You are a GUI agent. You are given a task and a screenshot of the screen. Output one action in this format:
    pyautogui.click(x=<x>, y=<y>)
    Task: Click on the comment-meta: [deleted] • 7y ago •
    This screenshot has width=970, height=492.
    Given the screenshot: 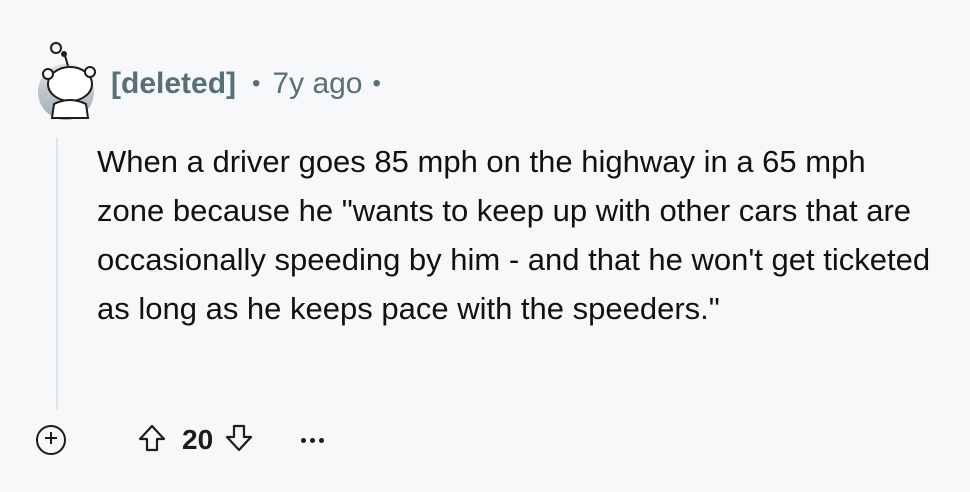 What is the action you would take?
    pyautogui.click(x=246, y=84)
    